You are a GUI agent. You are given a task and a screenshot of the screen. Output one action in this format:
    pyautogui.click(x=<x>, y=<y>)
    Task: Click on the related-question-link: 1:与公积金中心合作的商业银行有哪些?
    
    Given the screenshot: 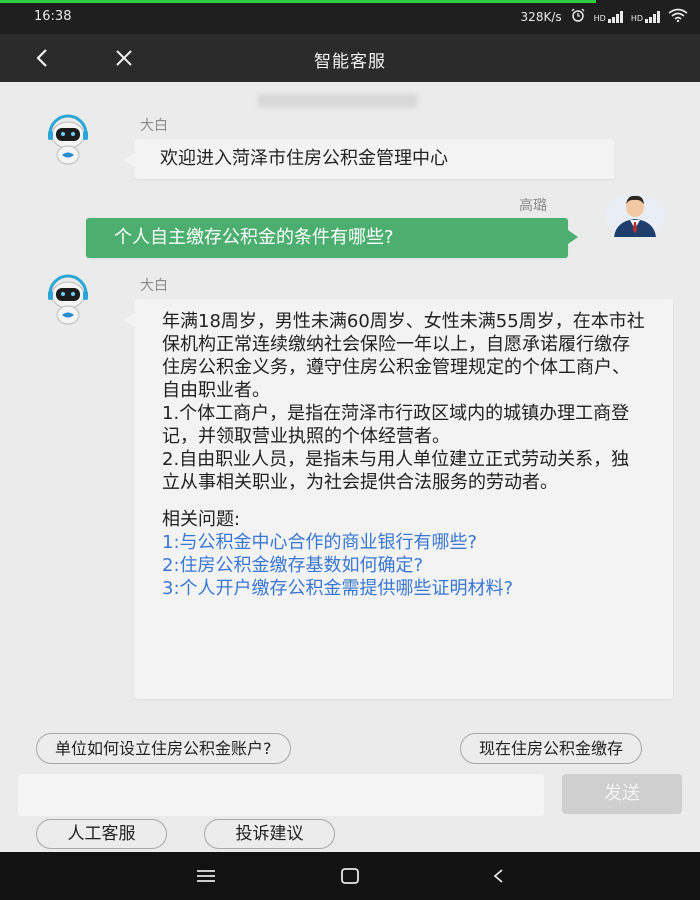 What is the action you would take?
    pyautogui.click(x=403, y=542)
    